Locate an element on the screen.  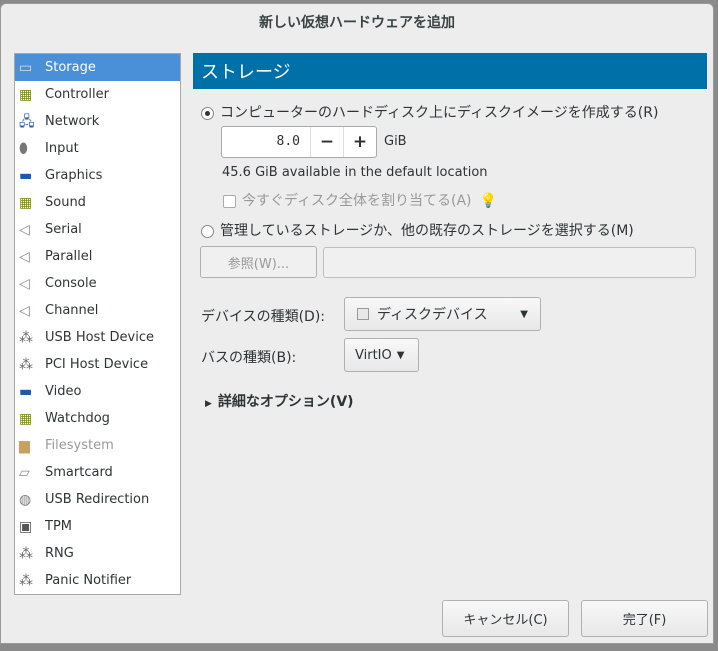
disk-size-spinner: 8.0 − + is located at coordinates (299, 142).